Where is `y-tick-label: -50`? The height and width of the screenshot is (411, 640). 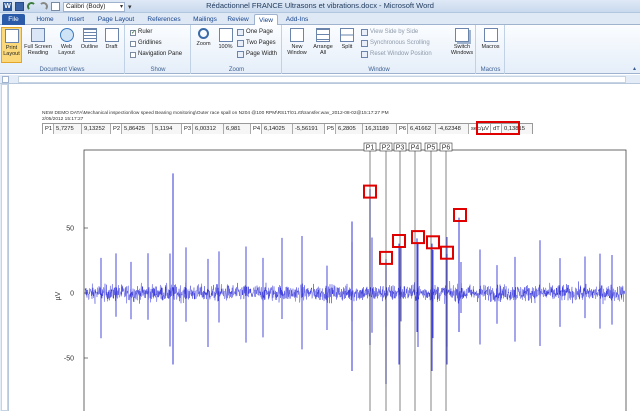 y-tick-label: -50 is located at coordinates (69, 359).